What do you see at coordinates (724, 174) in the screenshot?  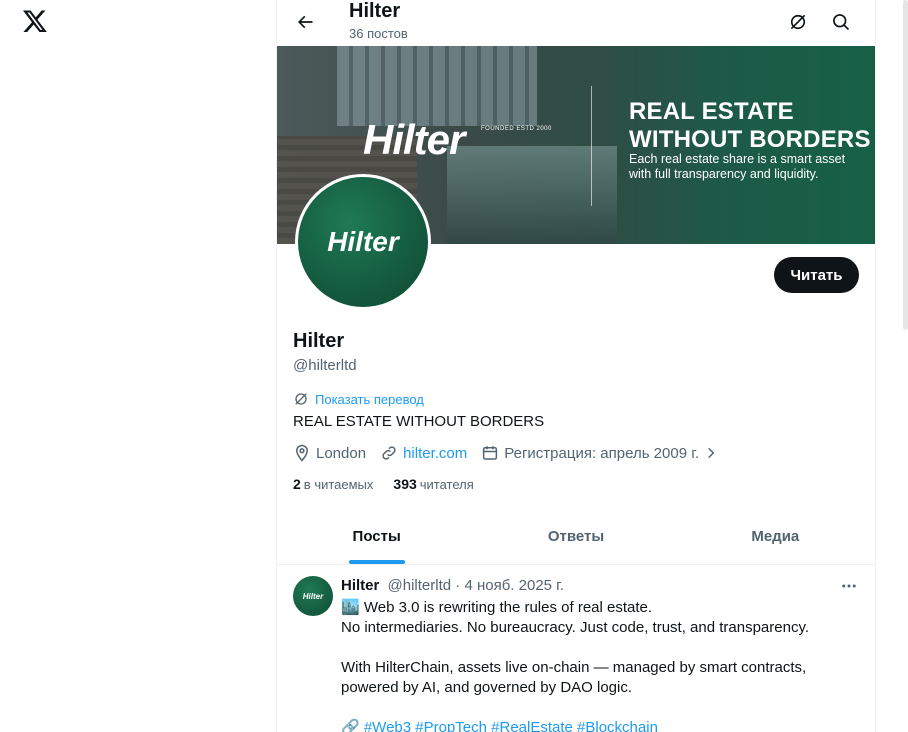 I see `banner-subline-2: with full transparency and liquidity.` at bounding box center [724, 174].